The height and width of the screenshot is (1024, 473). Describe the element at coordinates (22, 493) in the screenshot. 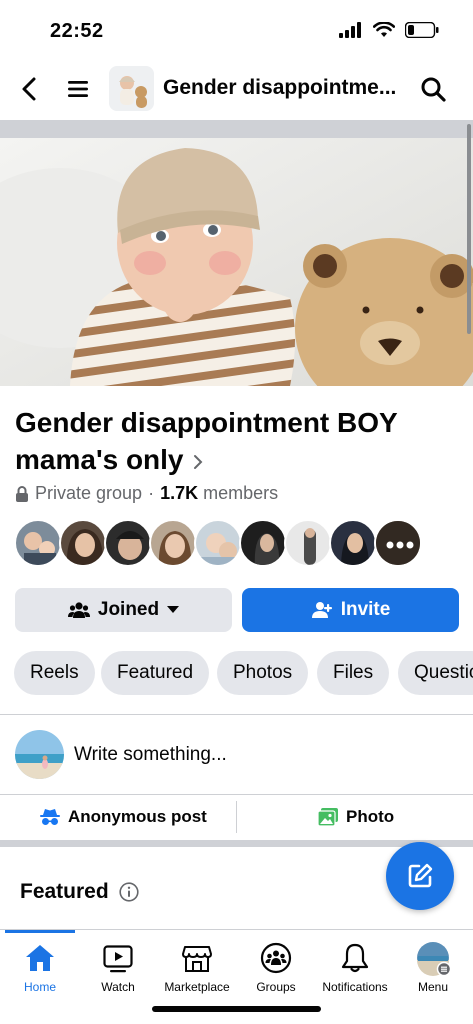

I see `lock-icon` at that location.